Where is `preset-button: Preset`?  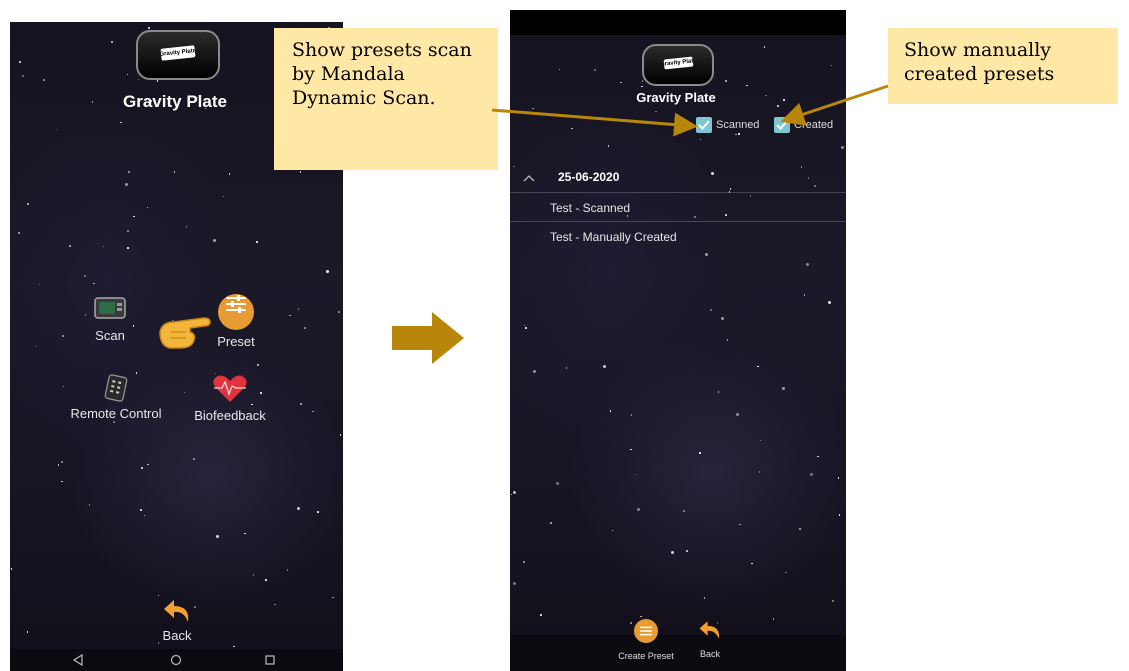 preset-button: Preset is located at coordinates (236, 321).